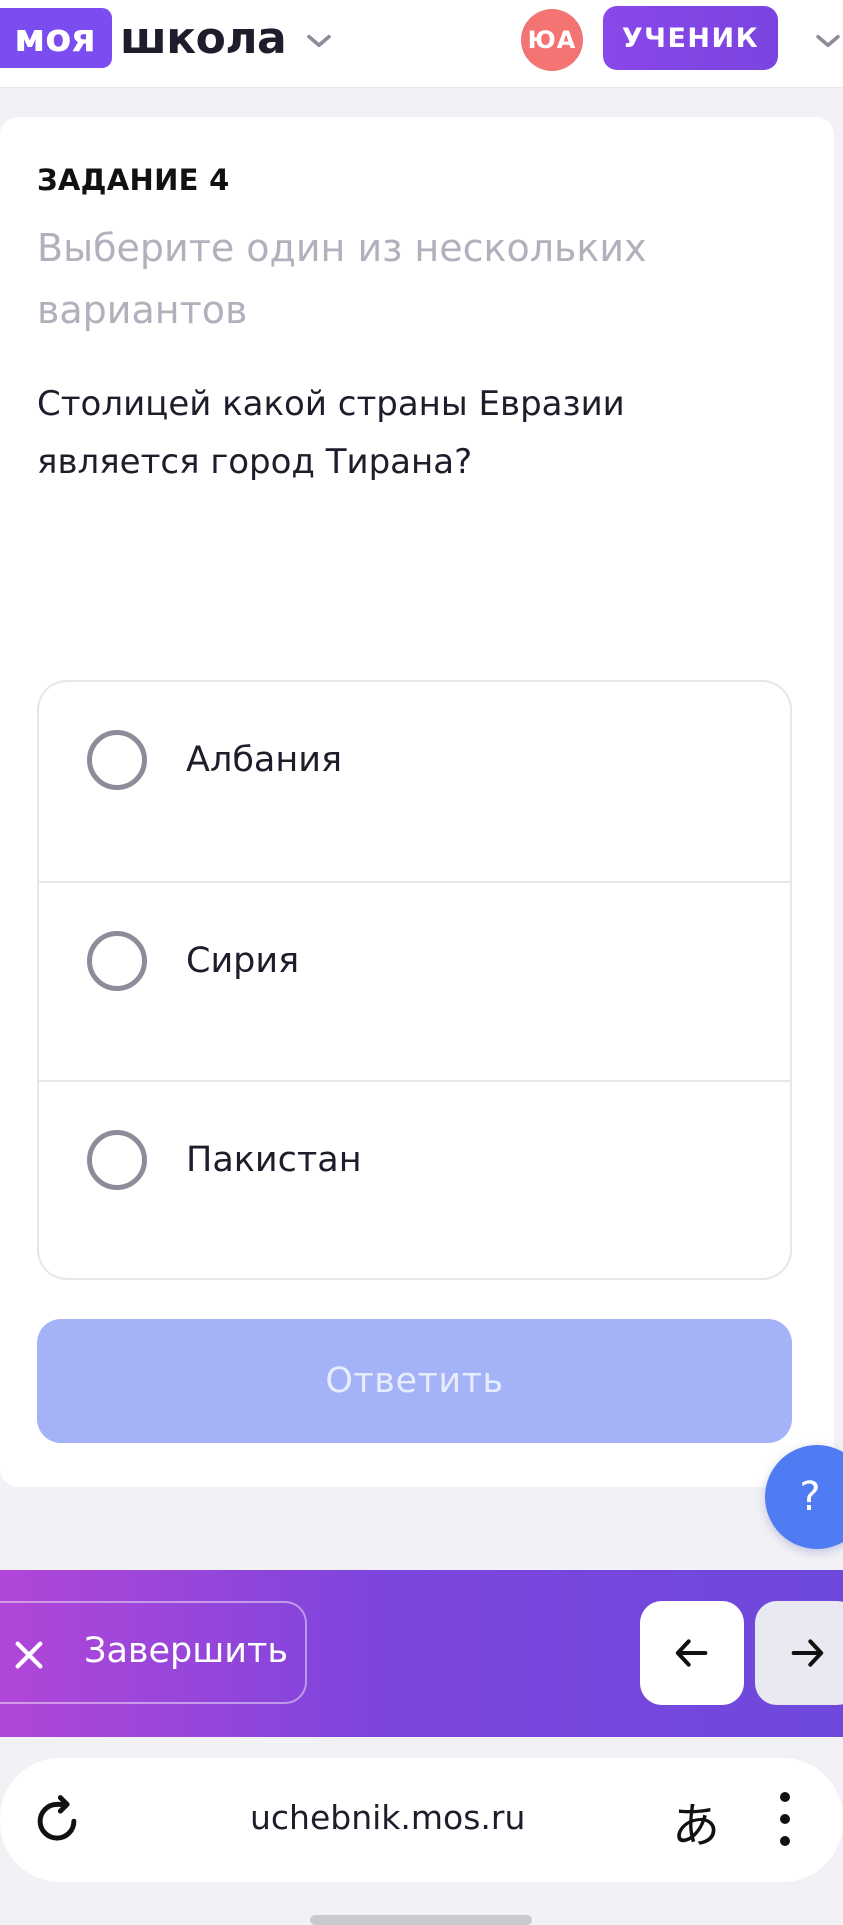 Image resolution: width=843 pixels, height=1925 pixels. I want to click on arrow-right-icon, so click(807, 1653).